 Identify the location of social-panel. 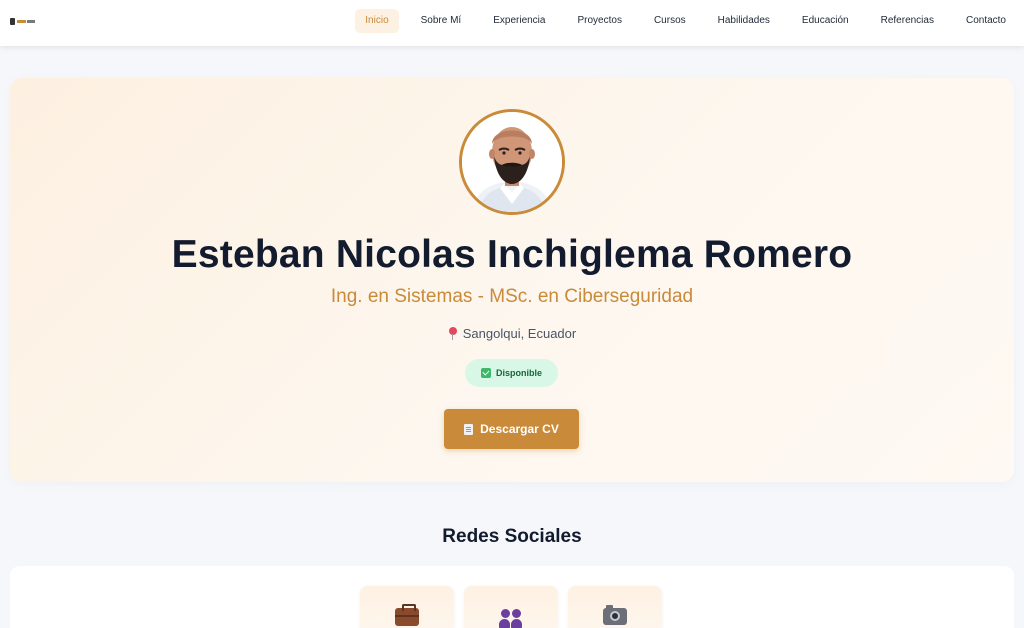
(512, 597).